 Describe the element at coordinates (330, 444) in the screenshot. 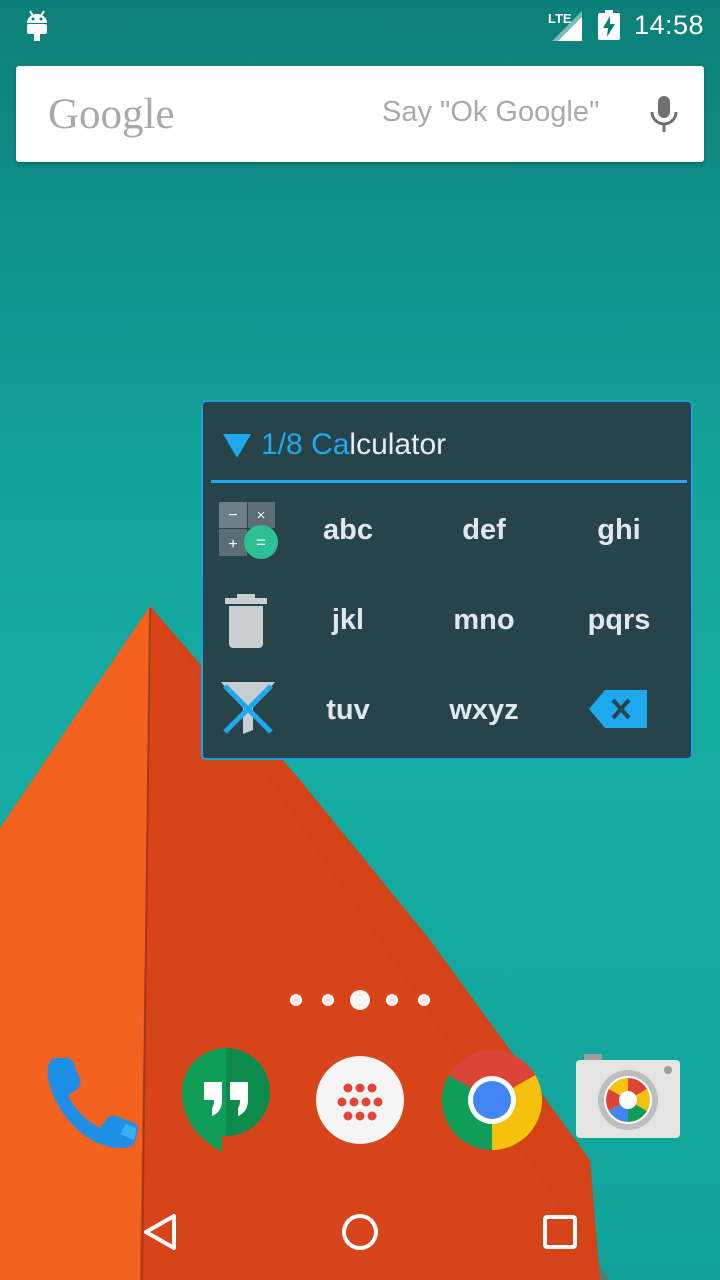

I see `title-match: Ca` at that location.